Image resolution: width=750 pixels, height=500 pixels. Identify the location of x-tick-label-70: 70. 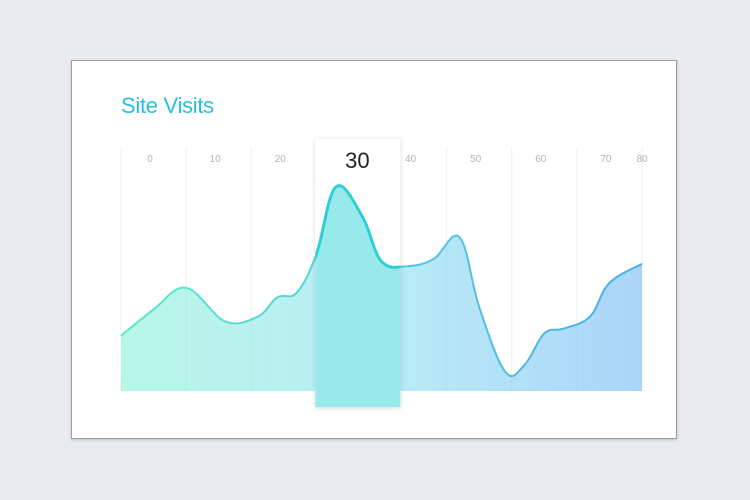
(606, 159).